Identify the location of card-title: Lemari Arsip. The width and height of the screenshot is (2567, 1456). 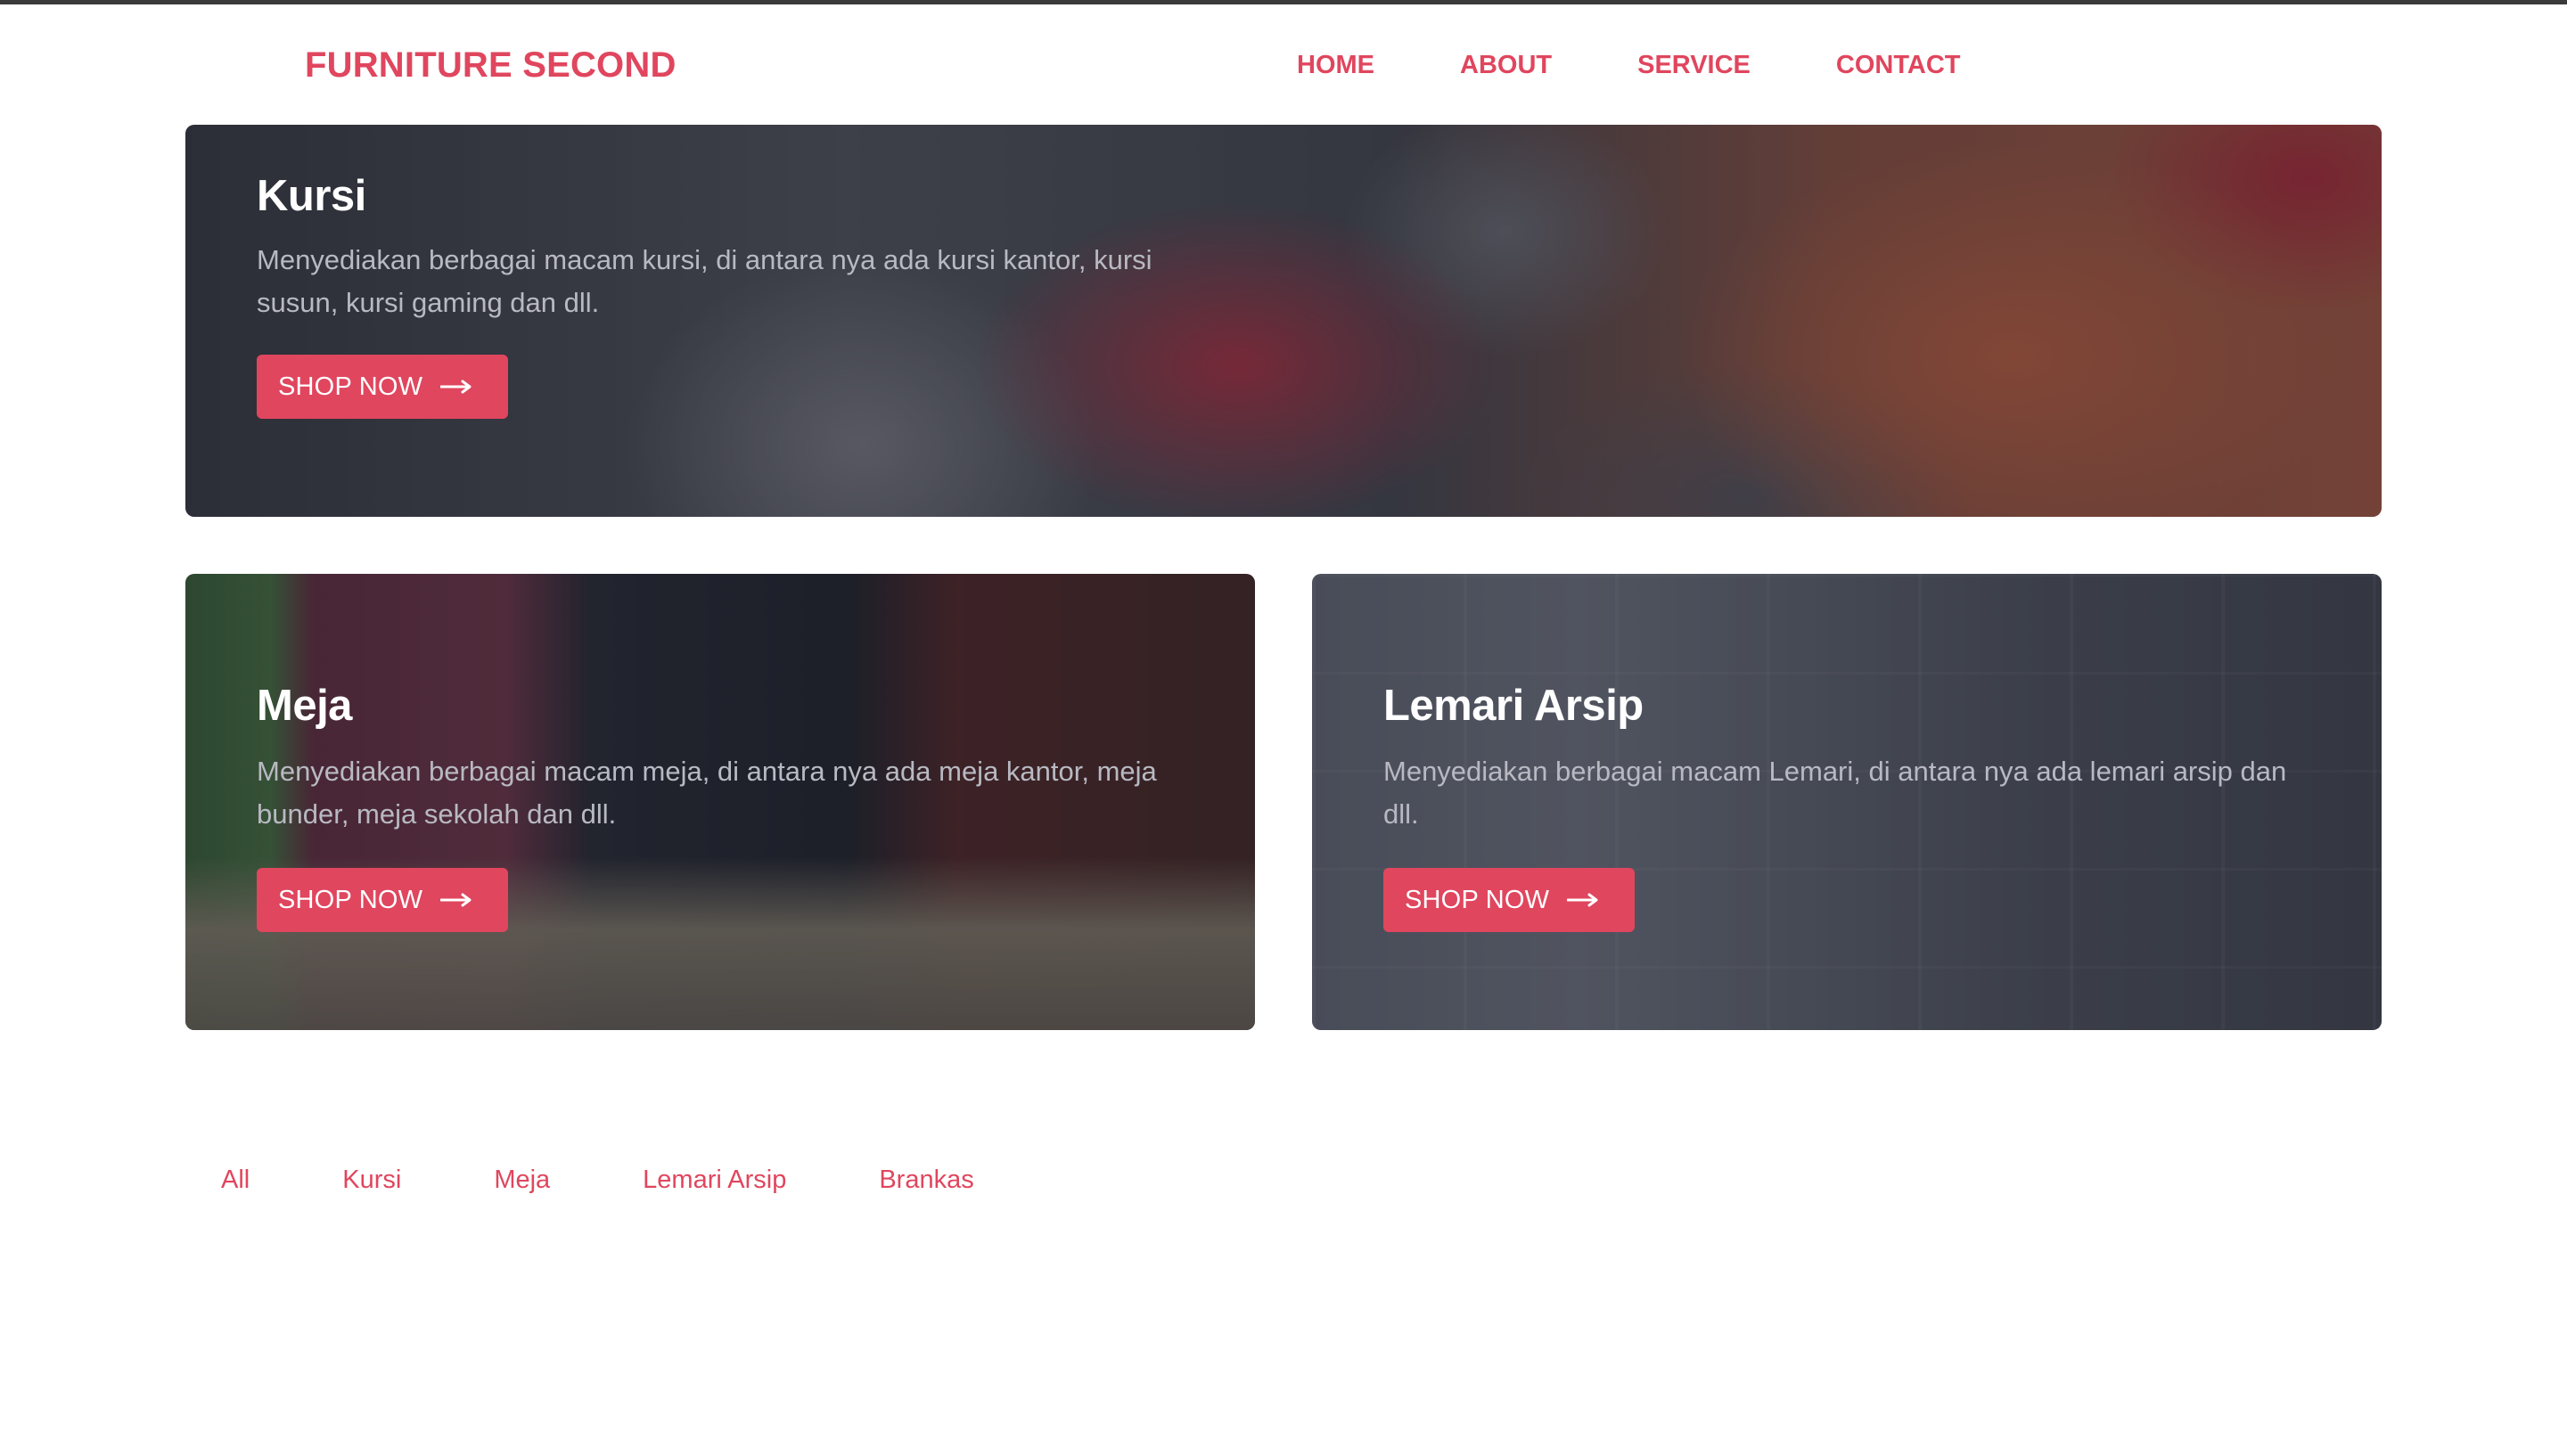
(1514, 706).